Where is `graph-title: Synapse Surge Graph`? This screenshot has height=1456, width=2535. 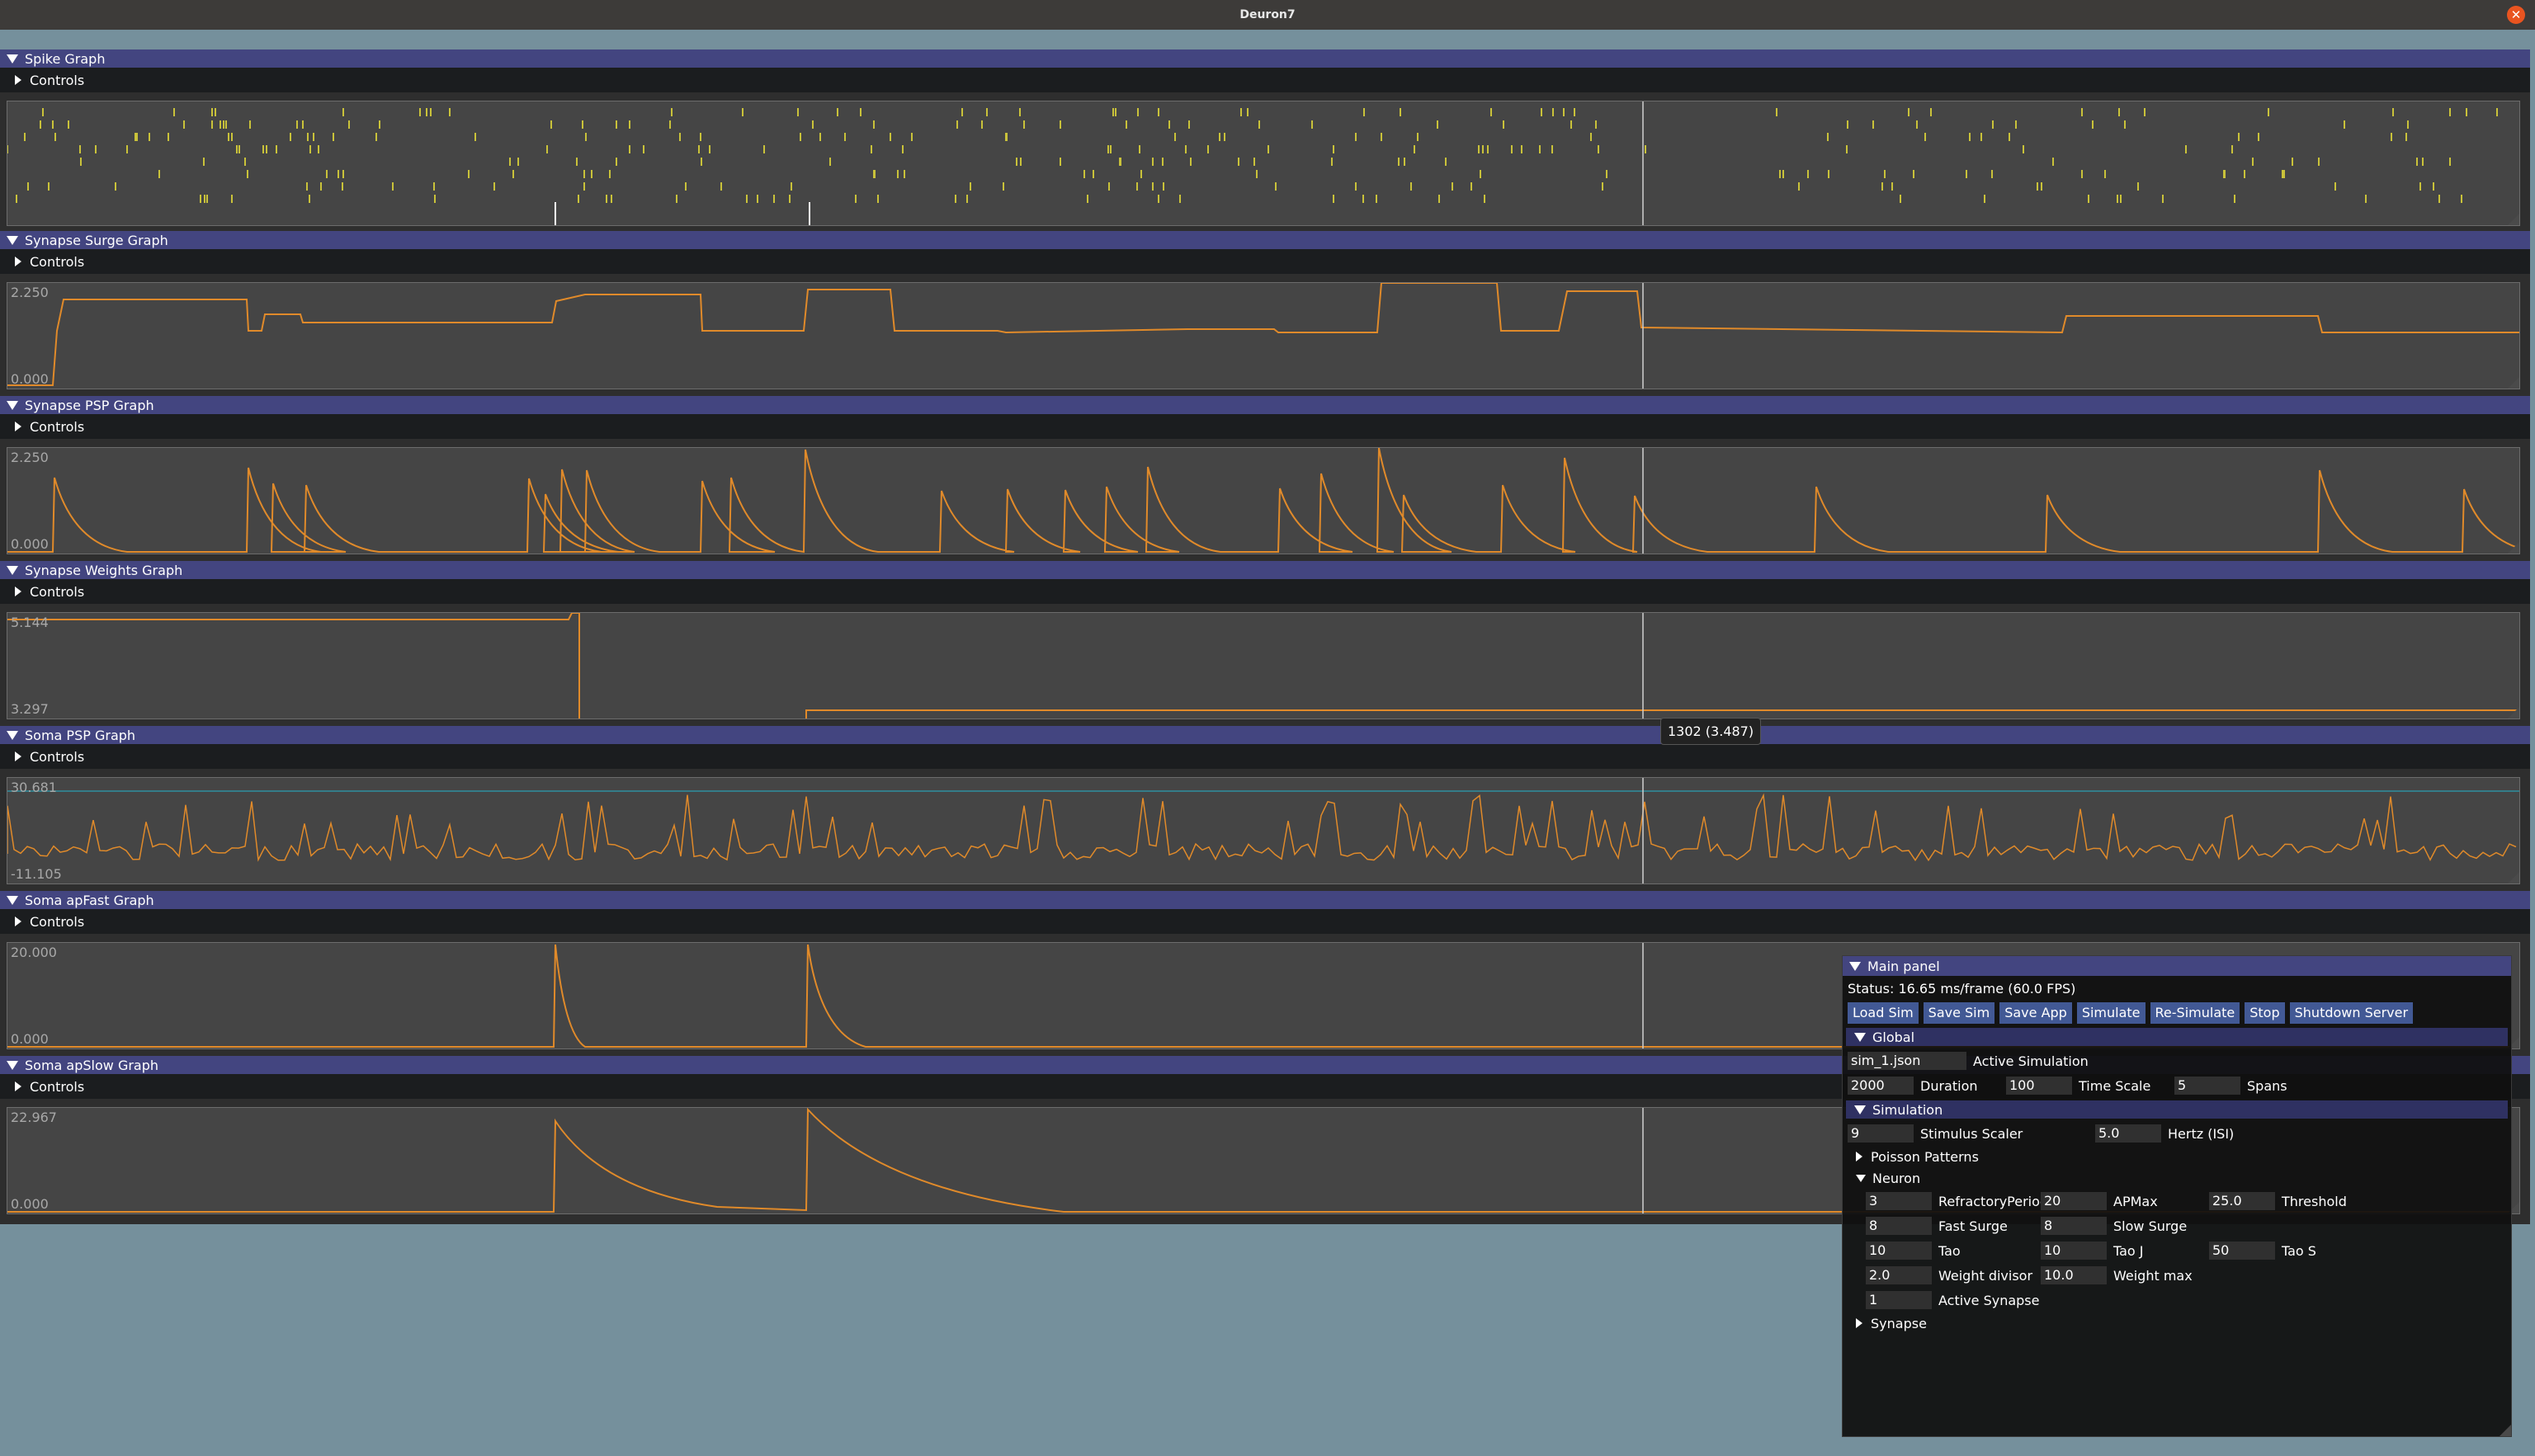 graph-title: Synapse Surge Graph is located at coordinates (96, 240).